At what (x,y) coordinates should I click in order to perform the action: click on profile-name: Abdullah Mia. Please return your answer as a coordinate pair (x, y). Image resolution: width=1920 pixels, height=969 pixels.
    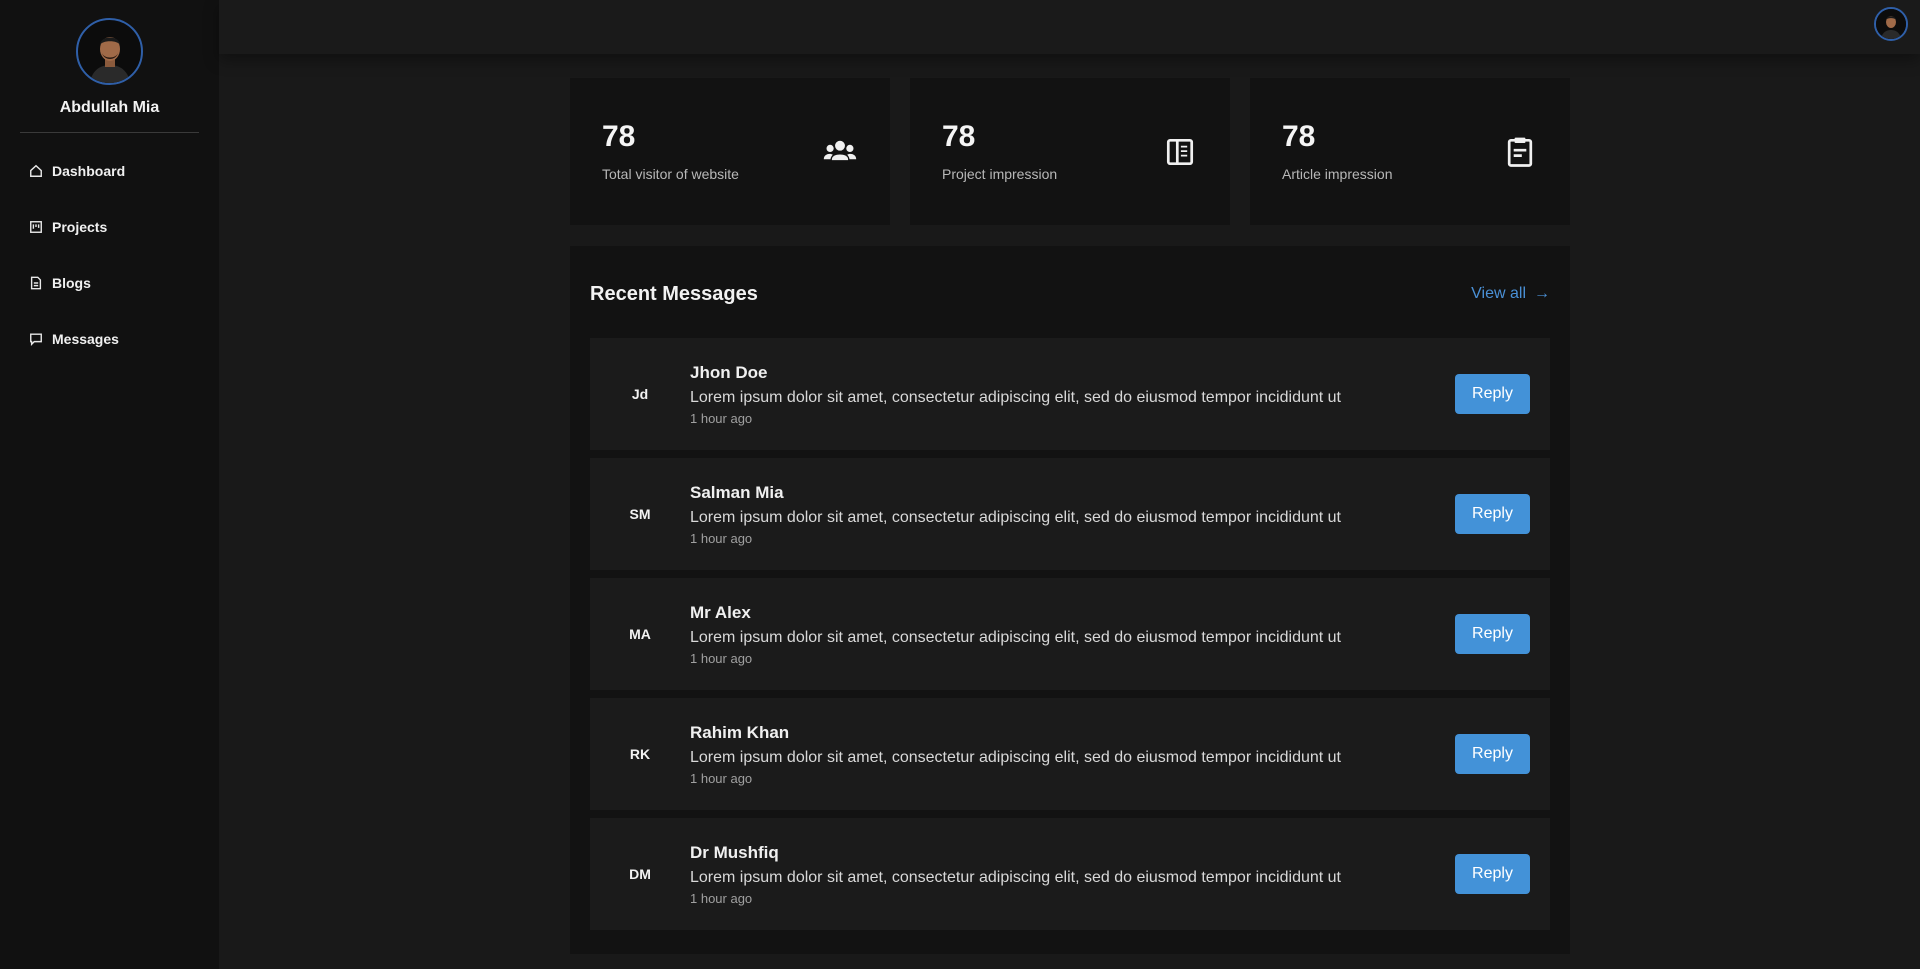
    Looking at the image, I should click on (109, 107).